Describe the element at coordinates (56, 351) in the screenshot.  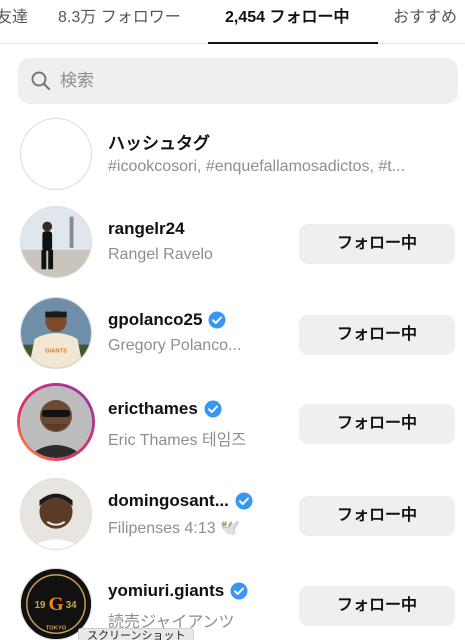
I see `svg-text: GIANTS` at that location.